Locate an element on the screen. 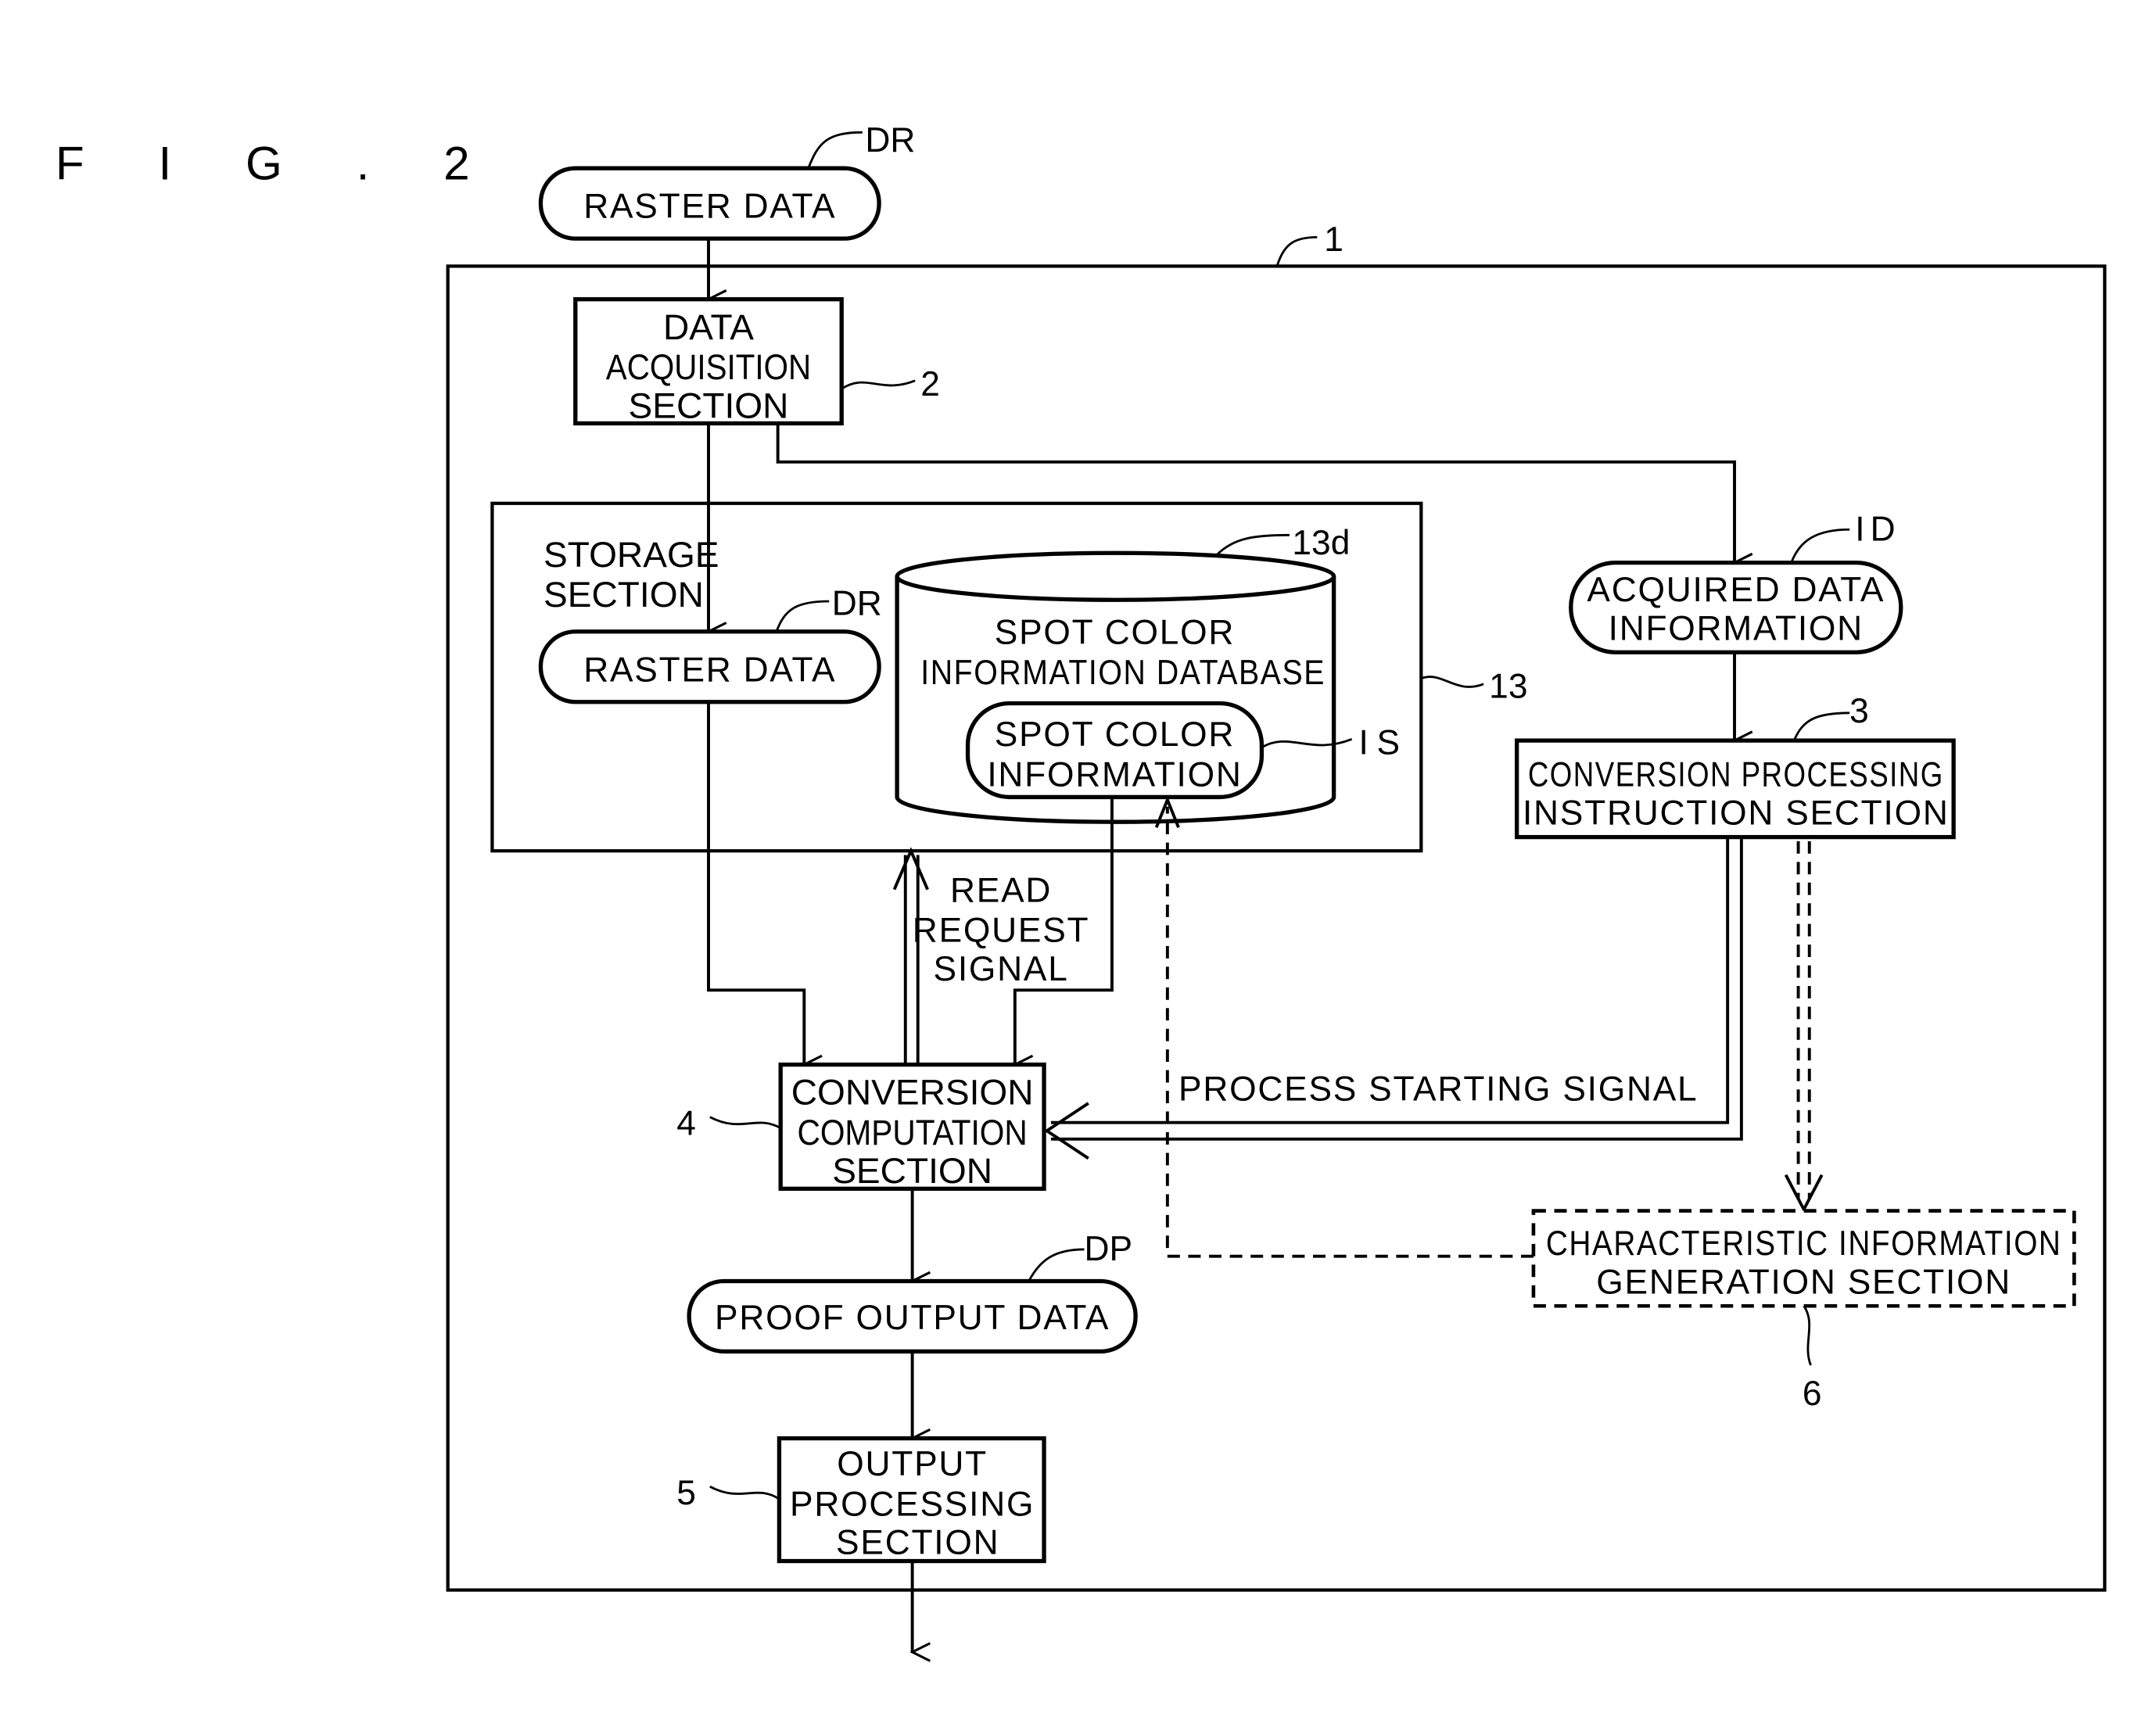 The height and width of the screenshot is (1710, 2156). conversion-processing-instruction-ref: 3 is located at coordinates (1859, 711).